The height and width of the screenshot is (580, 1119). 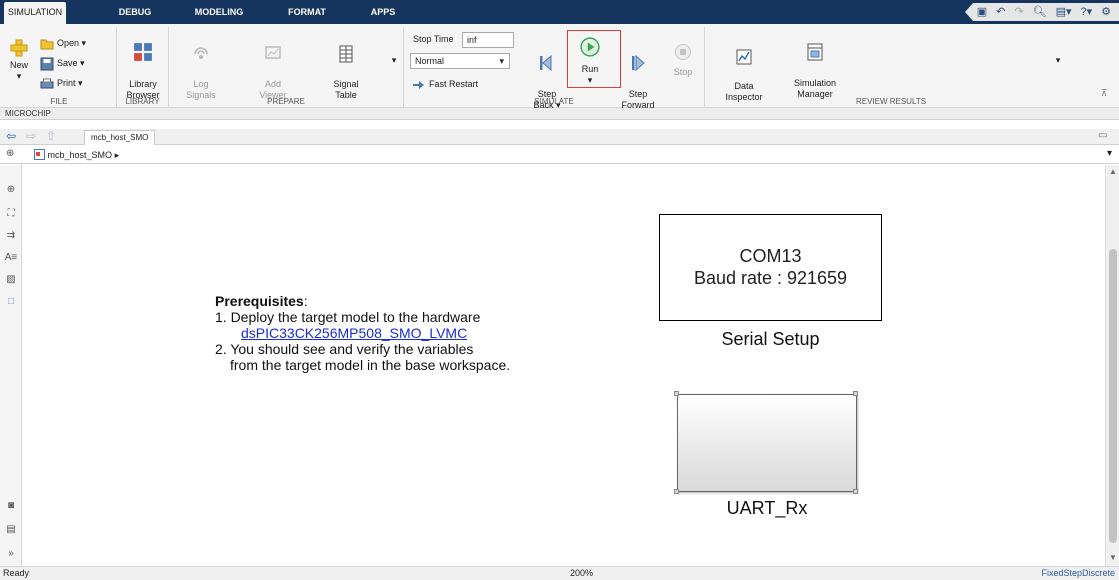 What do you see at coordinates (638, 63) in the screenshot?
I see `step-forward-icon` at bounding box center [638, 63].